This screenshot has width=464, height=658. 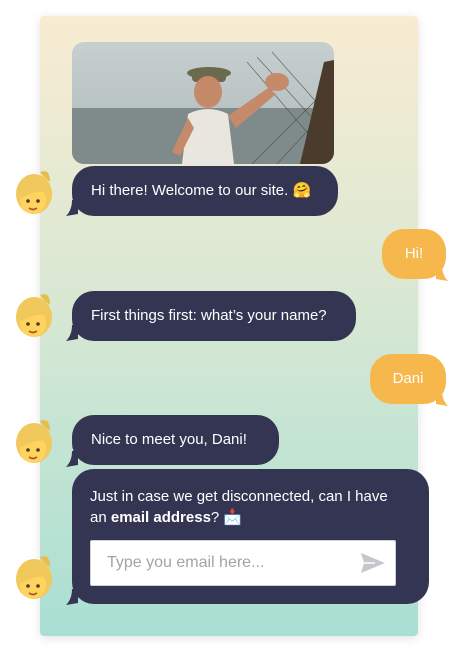 I want to click on bot-message-name-question: First things first: what’s your name?, so click(x=214, y=316).